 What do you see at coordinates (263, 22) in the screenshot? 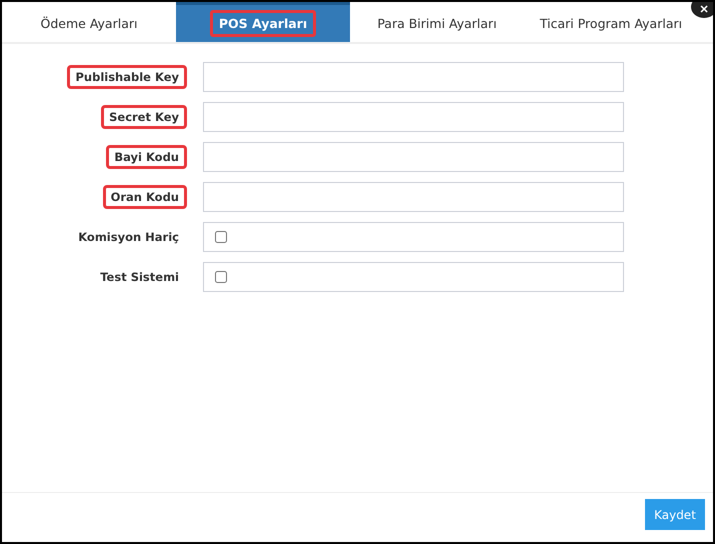
I see `tab: POS Ayarları` at bounding box center [263, 22].